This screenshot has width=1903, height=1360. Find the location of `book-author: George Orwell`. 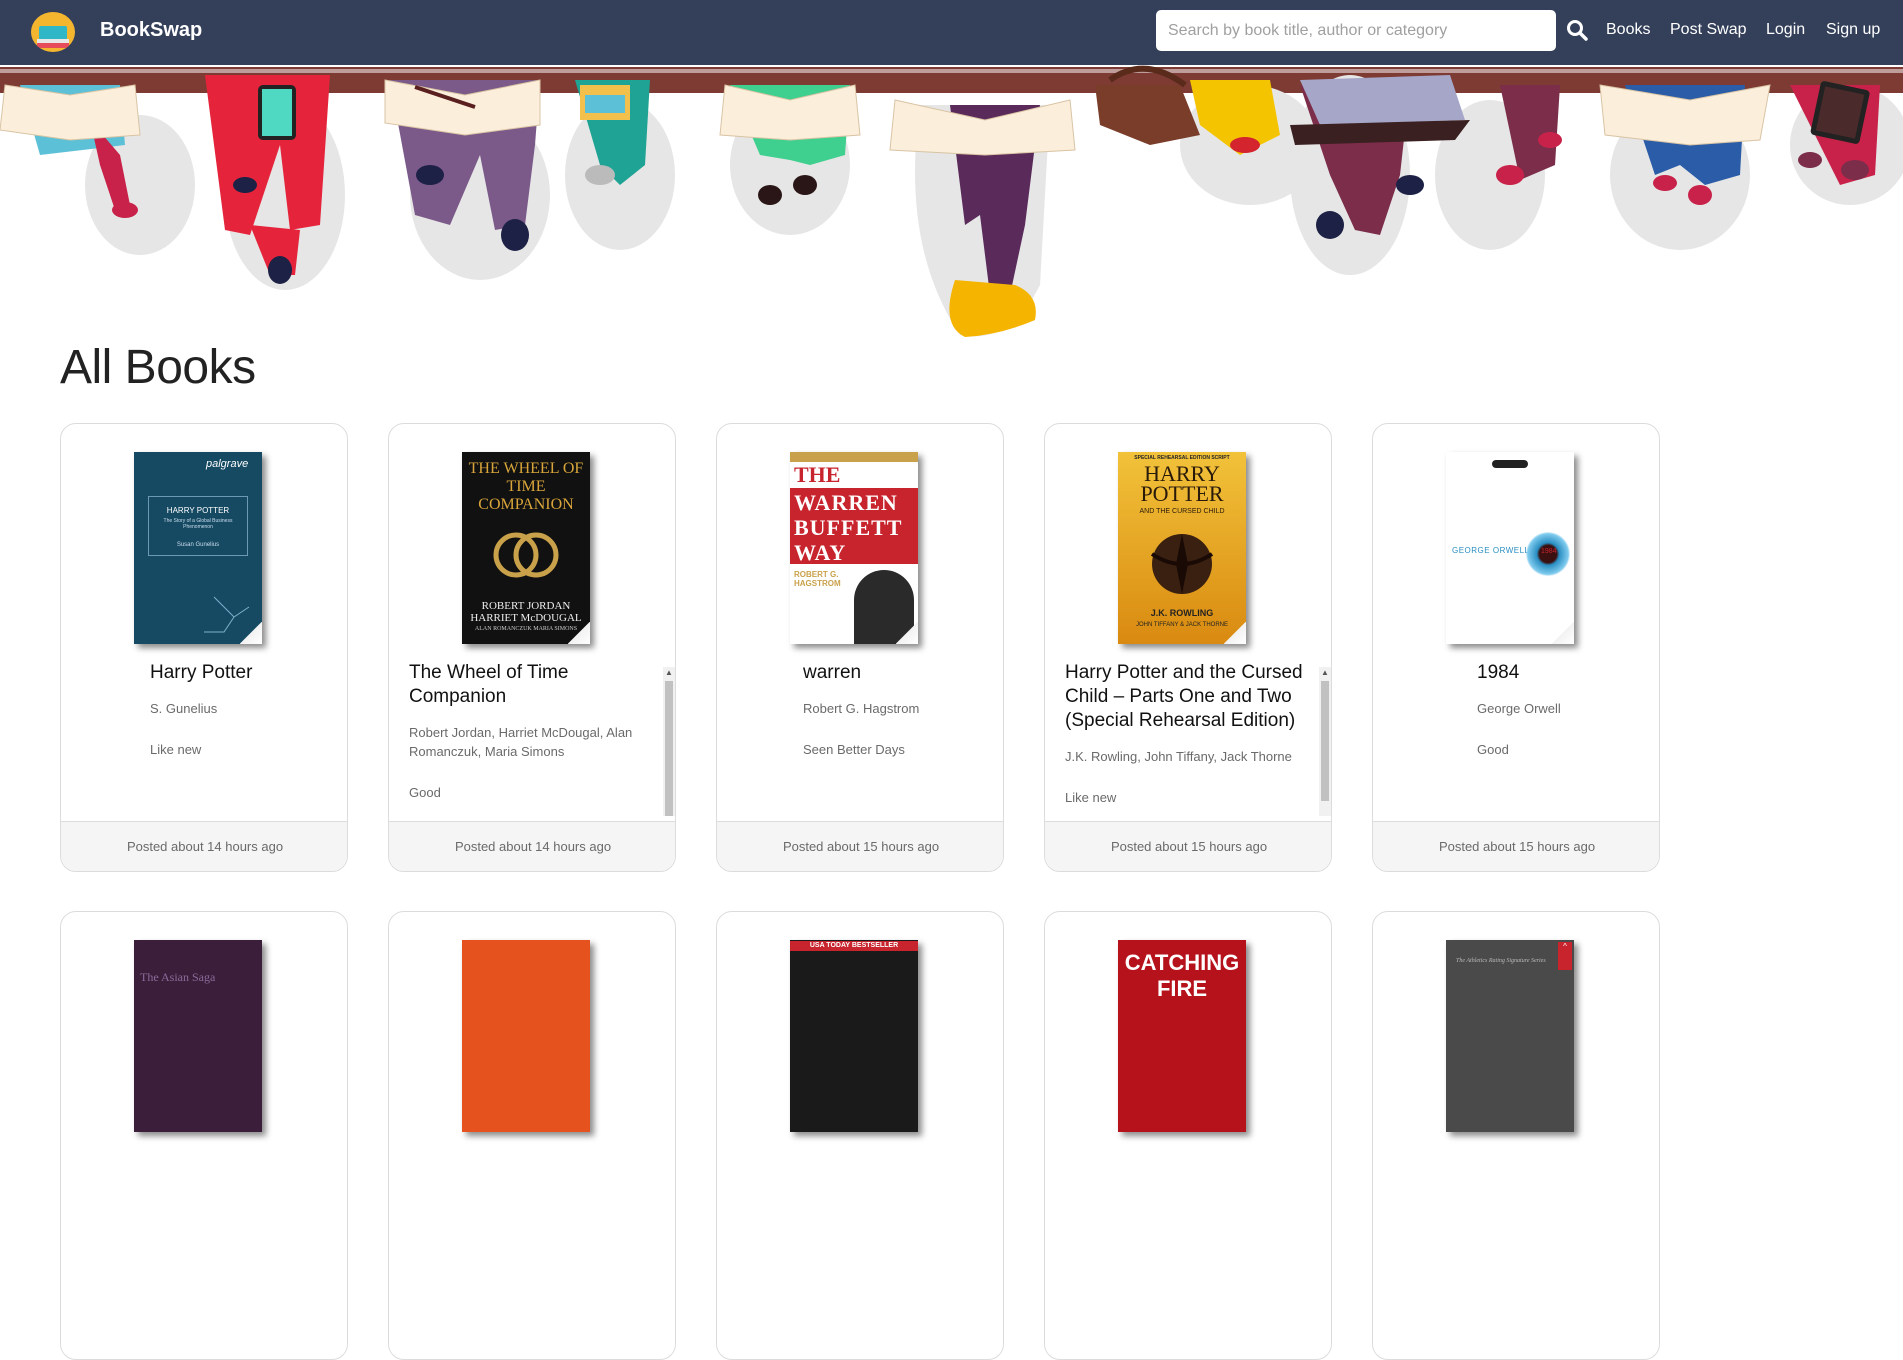

book-author: George Orwell is located at coordinates (1519, 708).